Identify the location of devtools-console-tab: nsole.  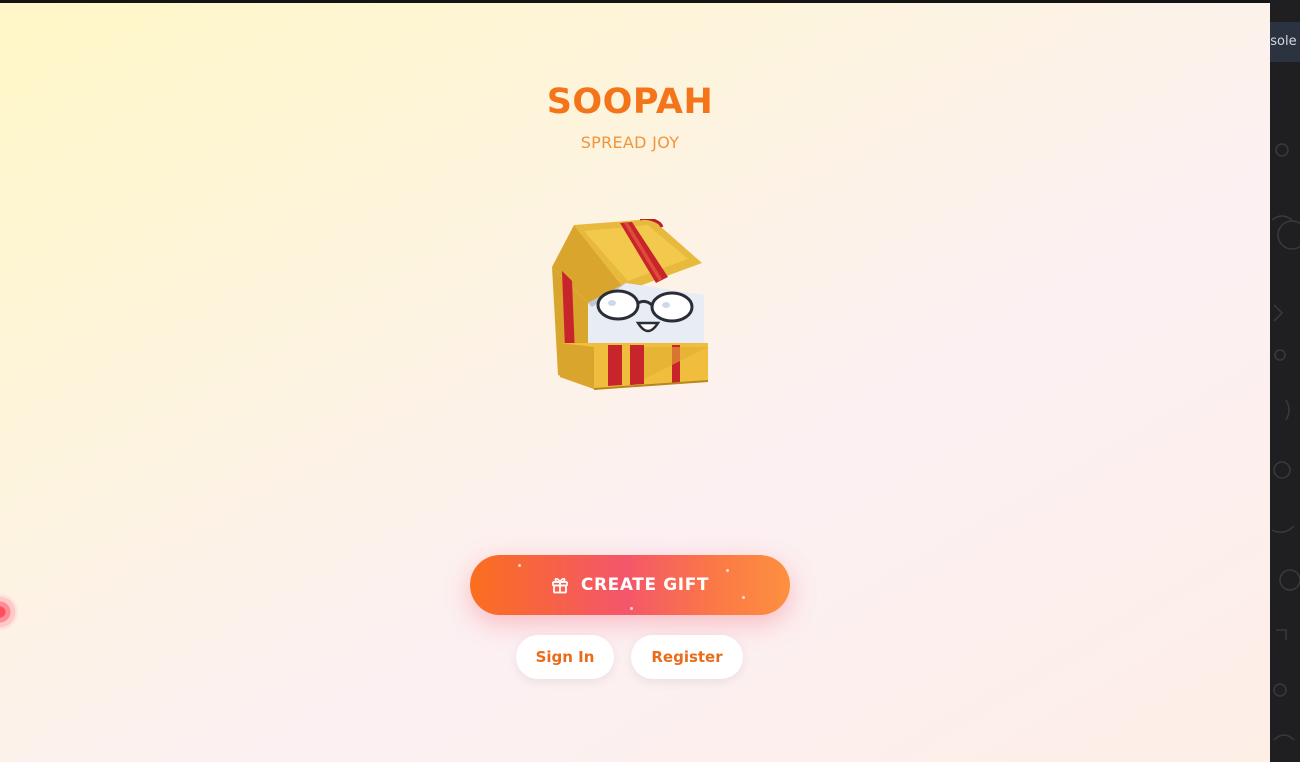
(1285, 42).